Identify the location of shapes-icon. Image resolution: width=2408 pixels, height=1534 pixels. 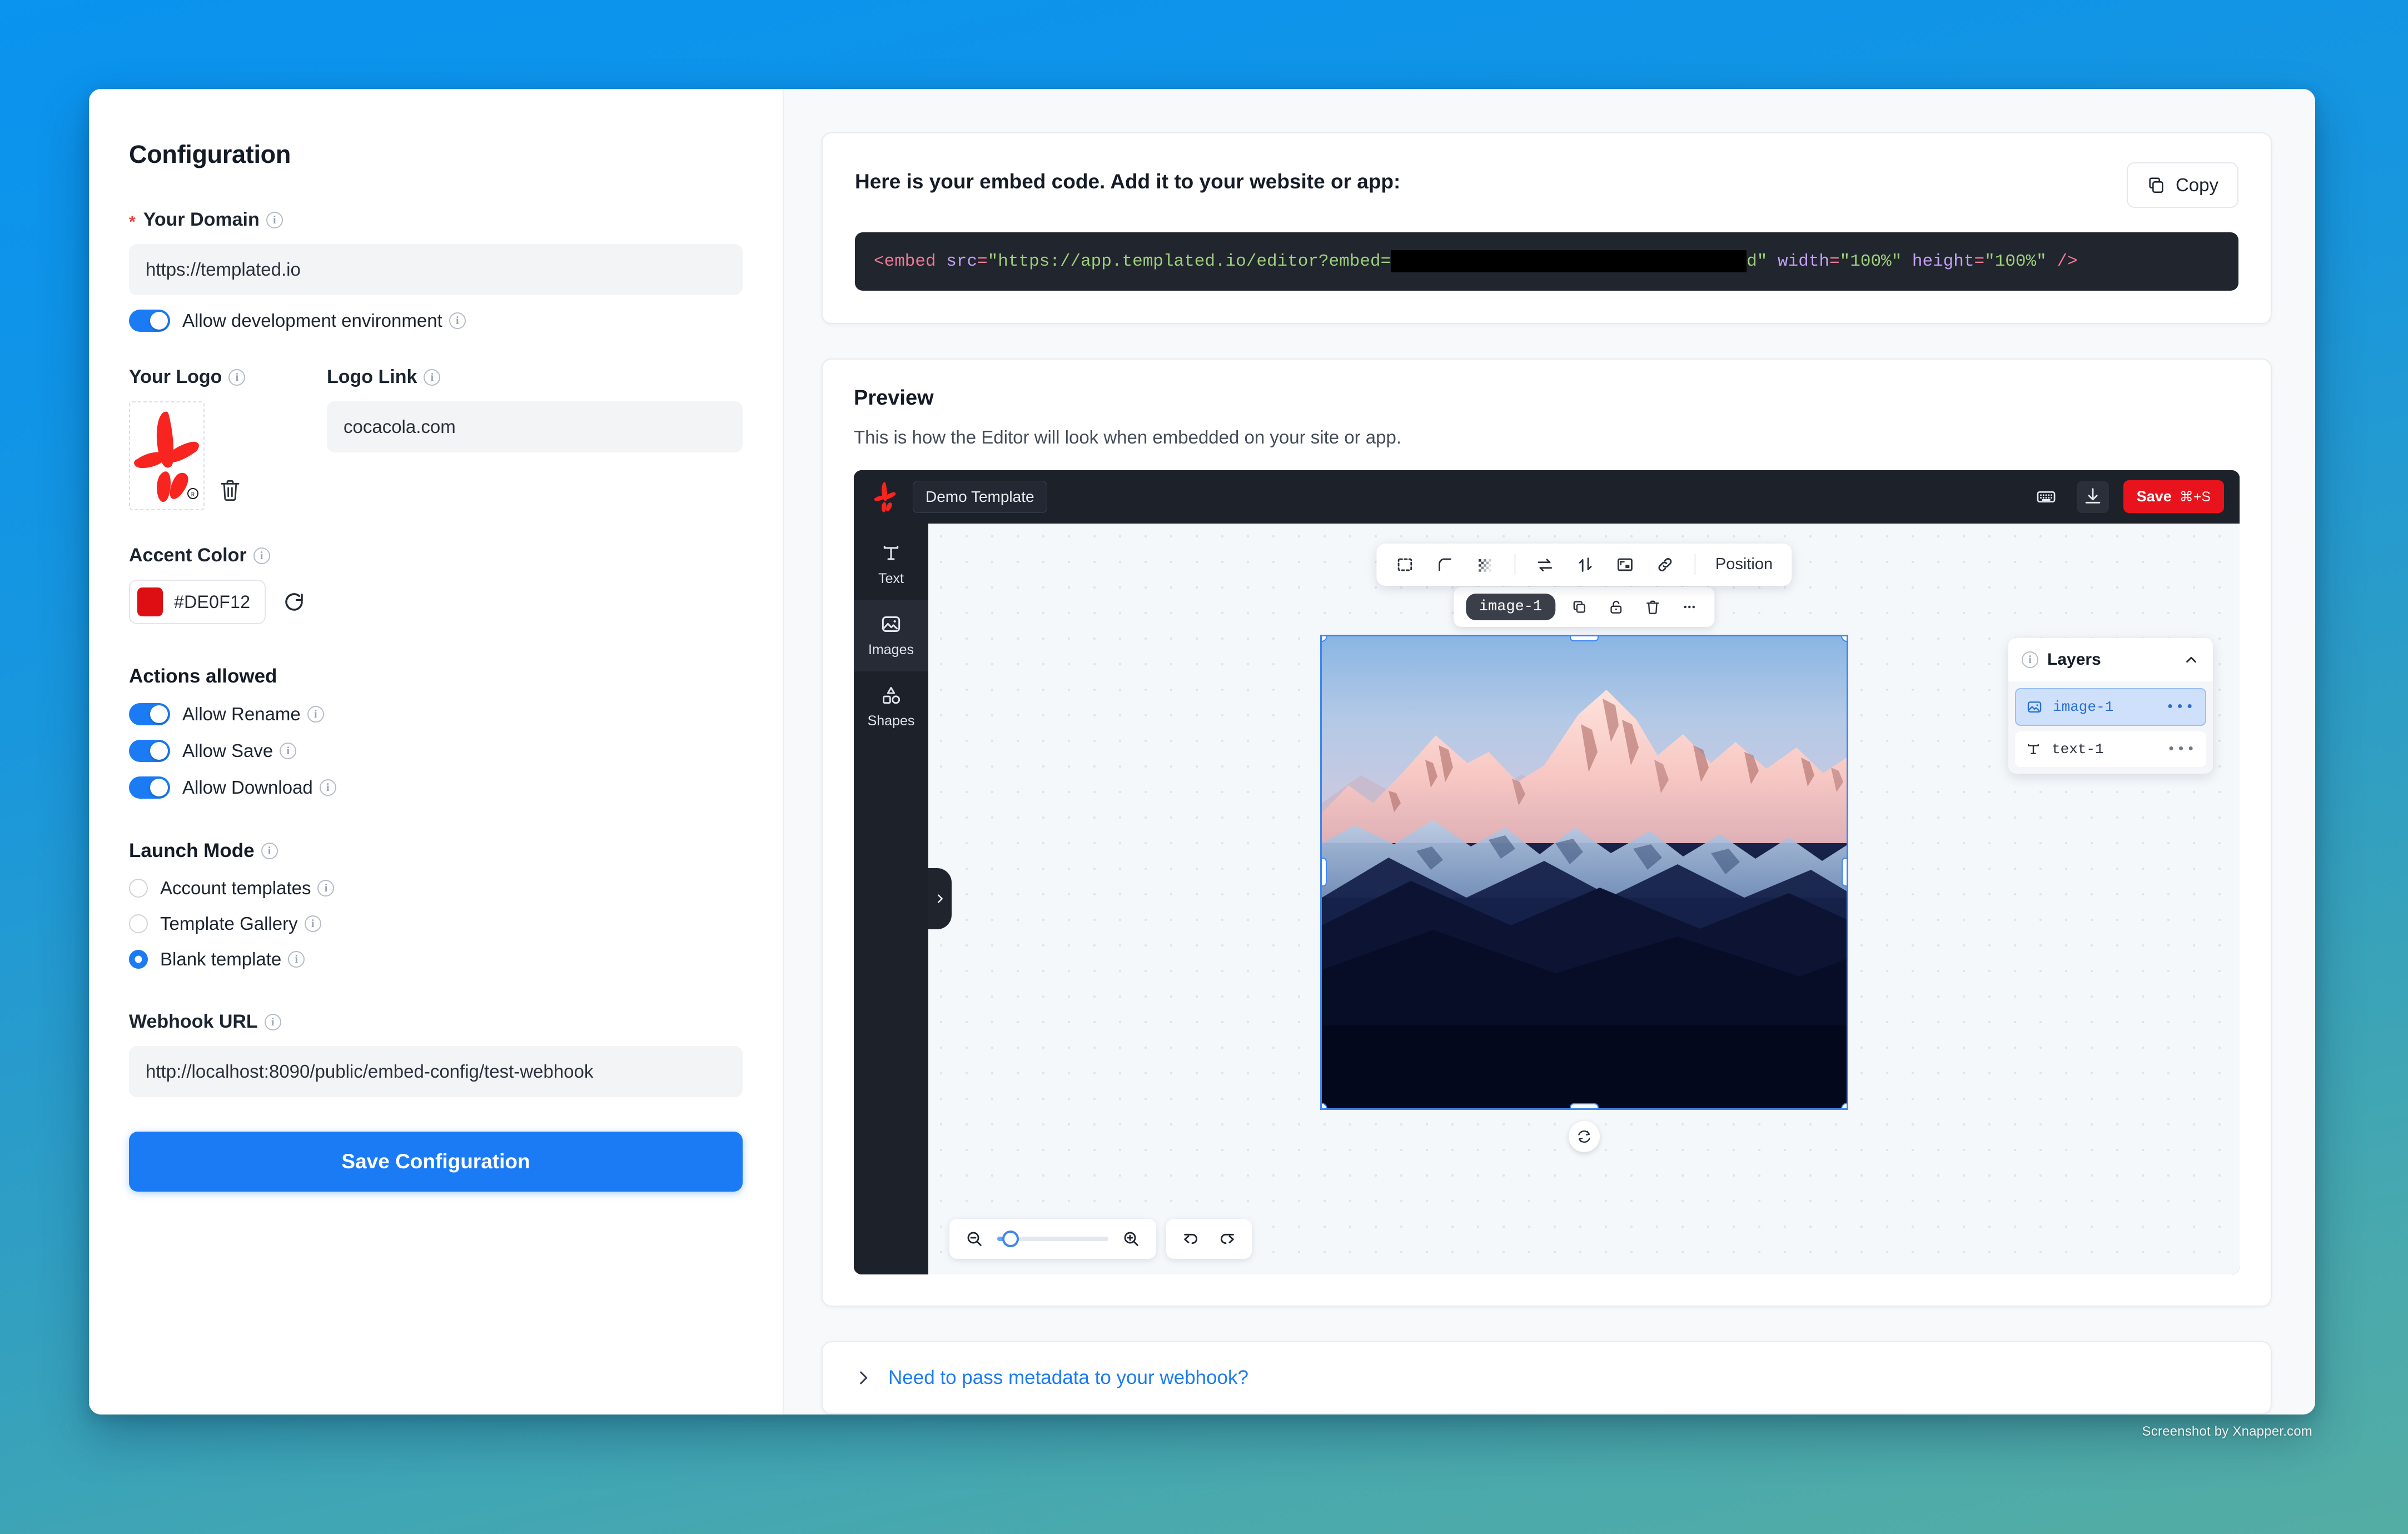
(891, 695).